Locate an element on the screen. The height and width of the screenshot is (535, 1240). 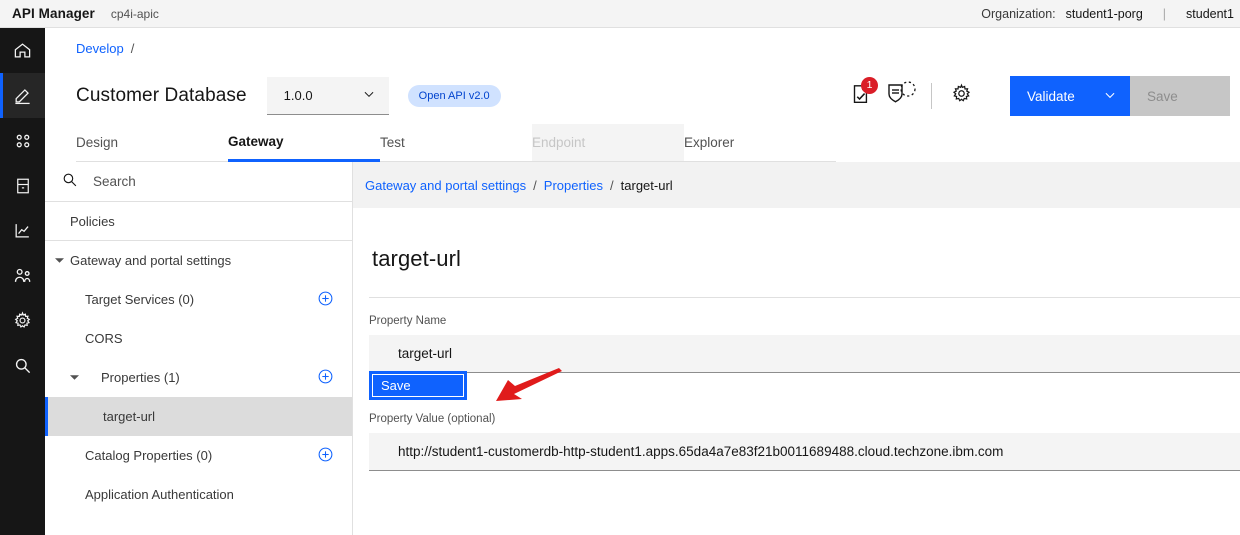
version-value: 1.0.0 is located at coordinates (298, 95).